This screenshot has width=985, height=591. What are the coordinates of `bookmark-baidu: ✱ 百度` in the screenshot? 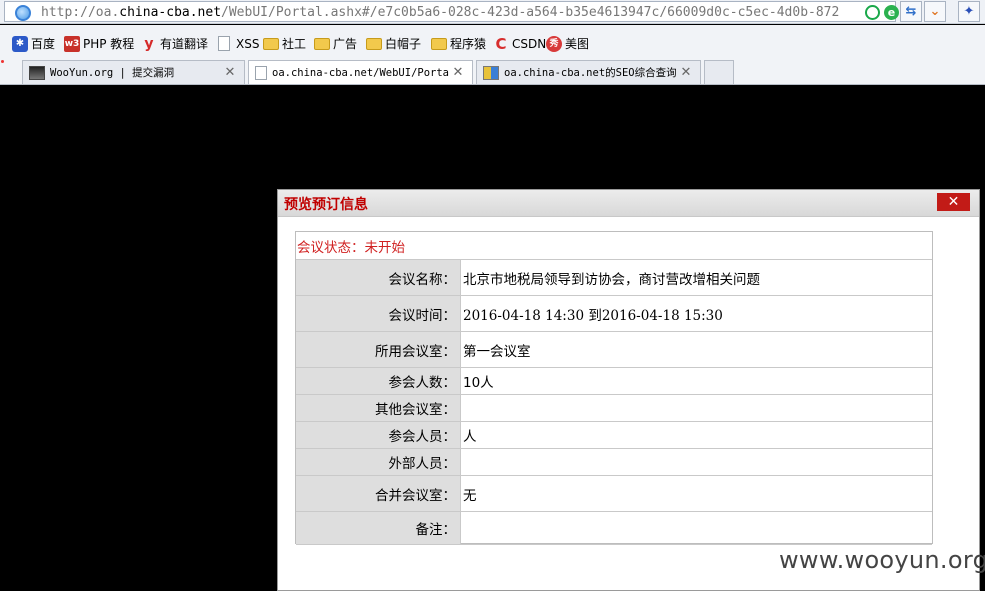 It's located at (33, 43).